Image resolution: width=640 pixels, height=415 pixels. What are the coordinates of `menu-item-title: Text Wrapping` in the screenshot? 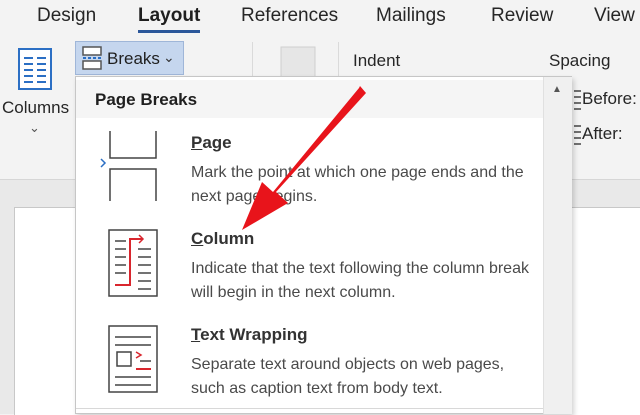 It's located at (249, 334).